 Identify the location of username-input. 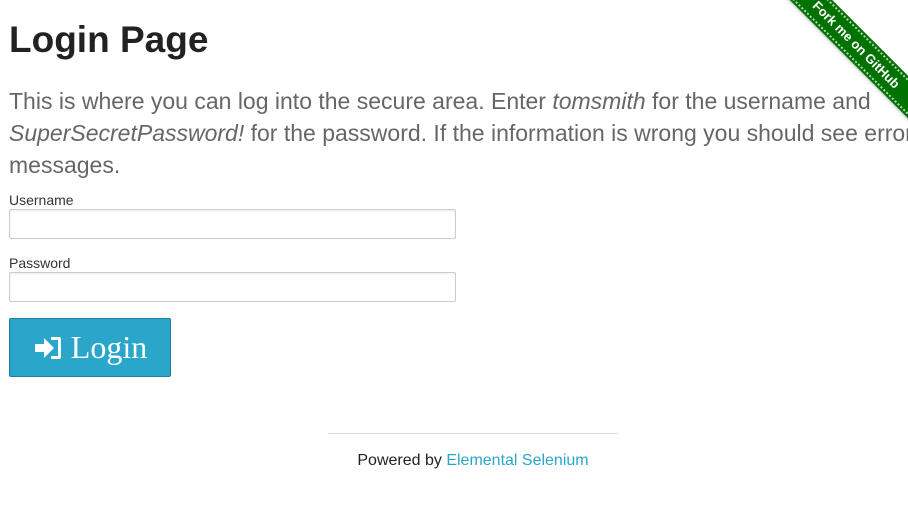
(232, 224).